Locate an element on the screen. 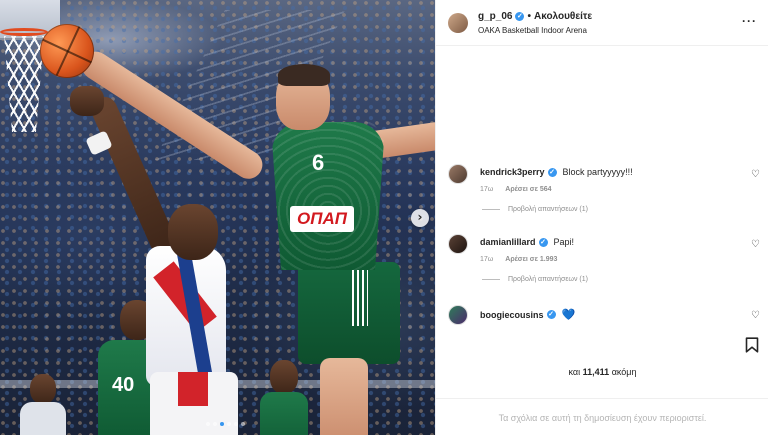 The height and width of the screenshot is (435, 768). likes-summary: και 11,411 ακόμη is located at coordinates (602, 372).